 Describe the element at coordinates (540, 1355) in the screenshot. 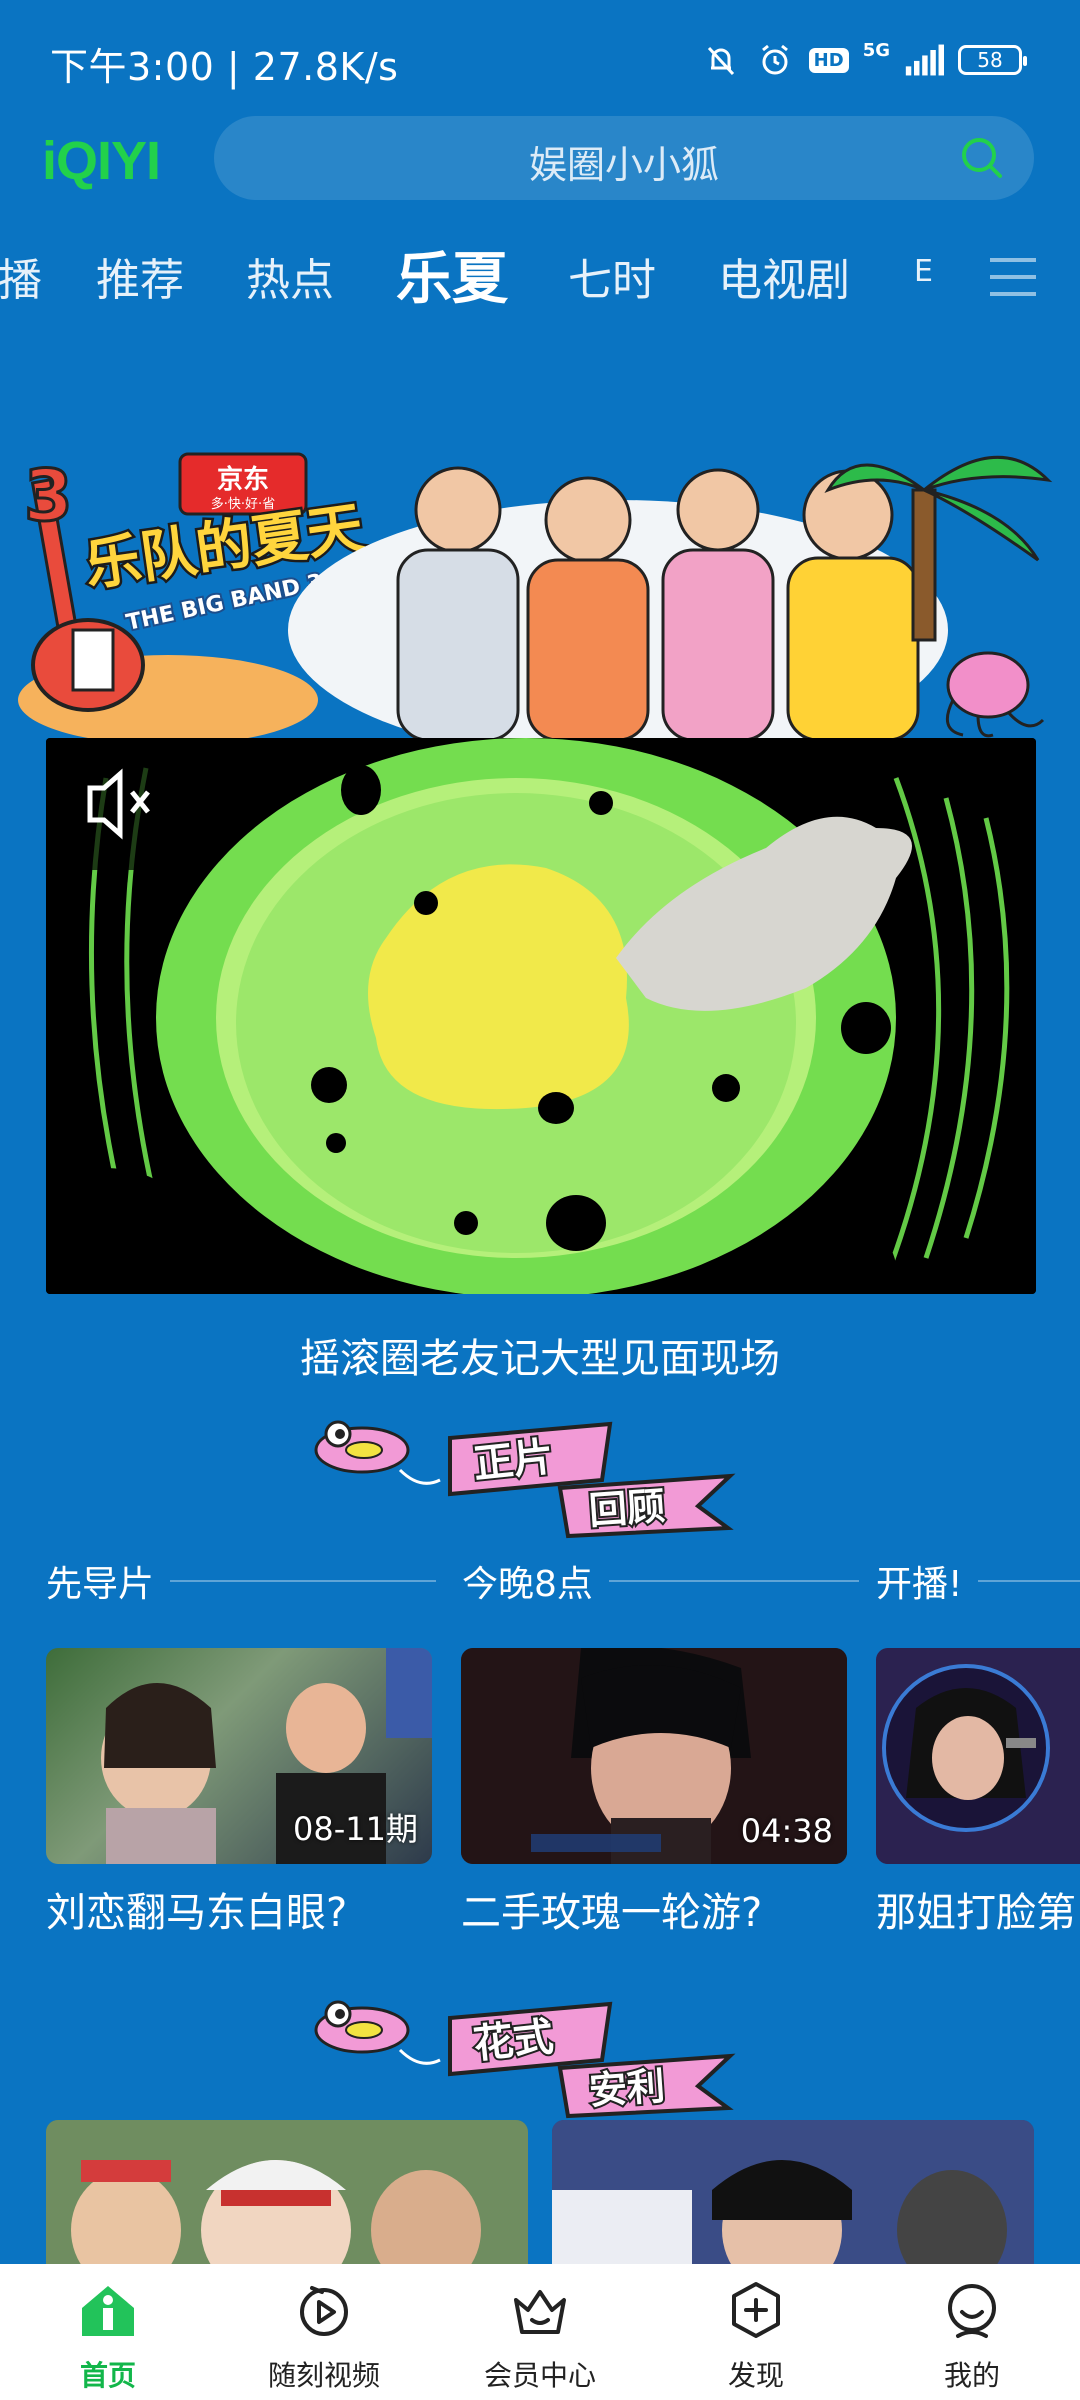

I see `video-caption: 摇滚圈老友记大型见面现场` at that location.